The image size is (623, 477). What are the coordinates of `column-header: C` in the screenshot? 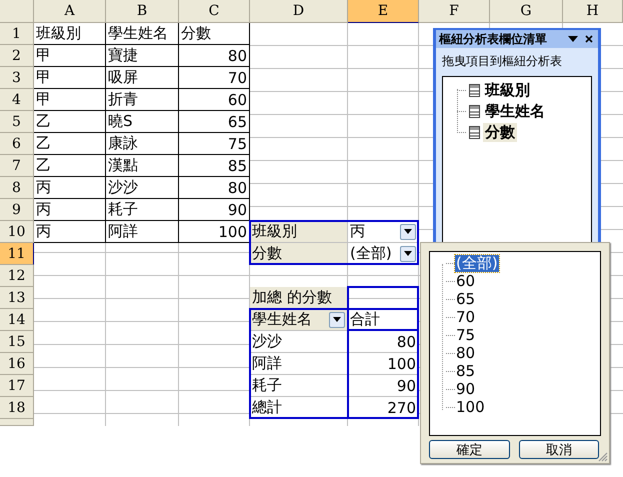 It's located at (214, 11).